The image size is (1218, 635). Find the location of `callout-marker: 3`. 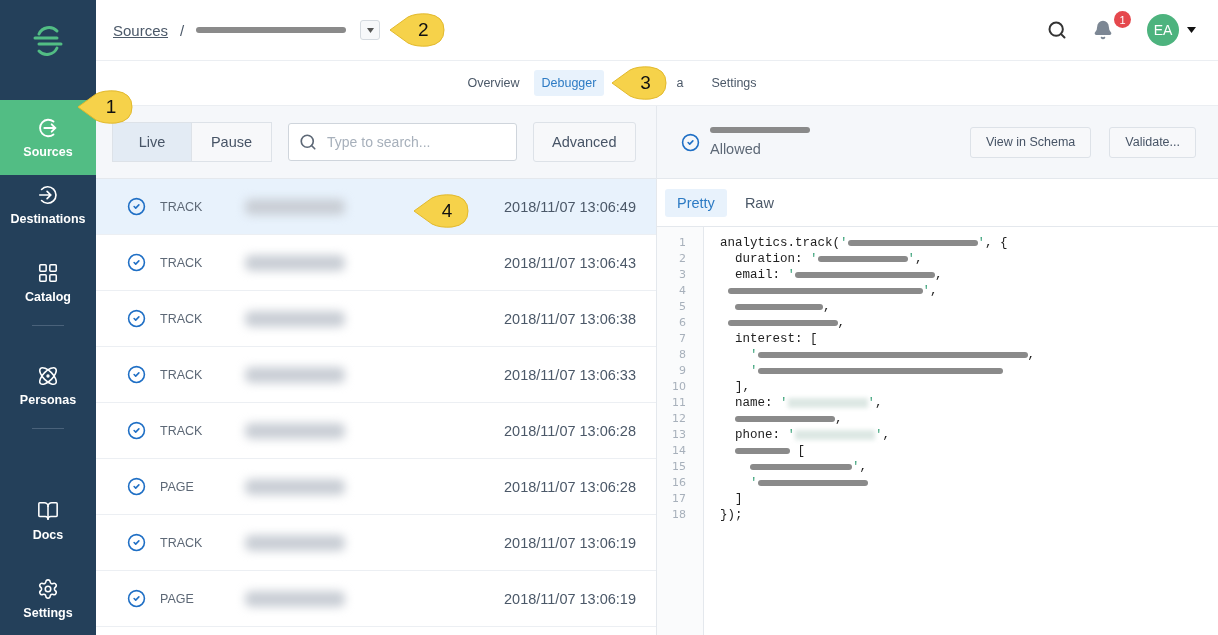

callout-marker: 3 is located at coordinates (639, 83).